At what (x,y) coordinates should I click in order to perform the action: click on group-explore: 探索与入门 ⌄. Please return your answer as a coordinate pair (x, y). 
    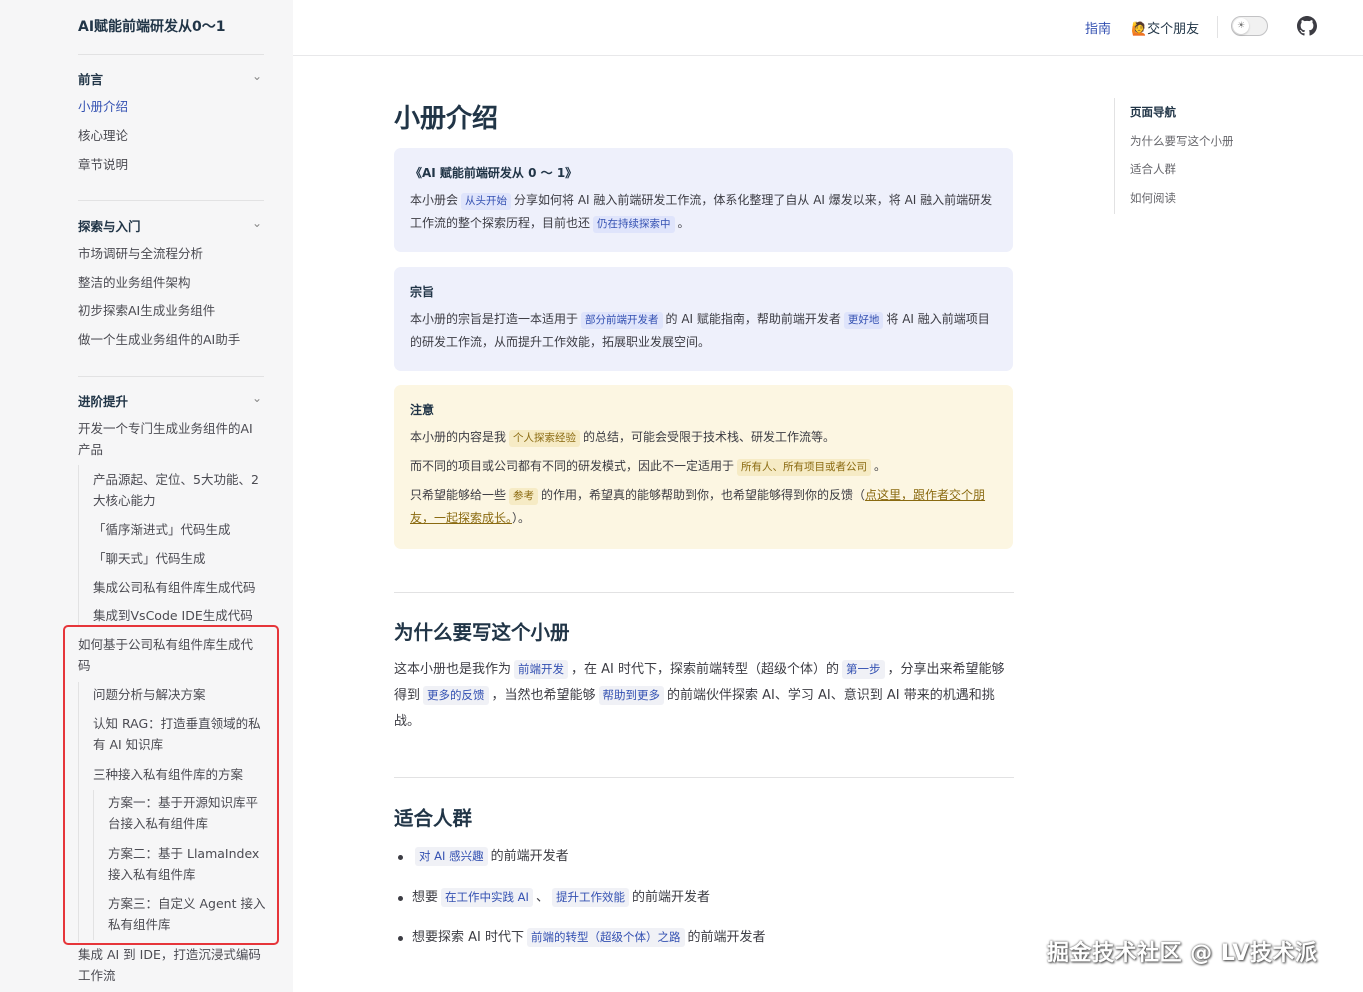
    Looking at the image, I should click on (171, 226).